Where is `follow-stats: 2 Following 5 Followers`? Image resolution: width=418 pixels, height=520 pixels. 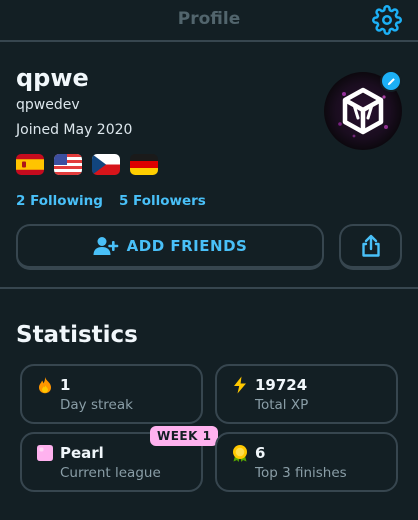 follow-stats: 2 Following 5 Followers is located at coordinates (111, 201).